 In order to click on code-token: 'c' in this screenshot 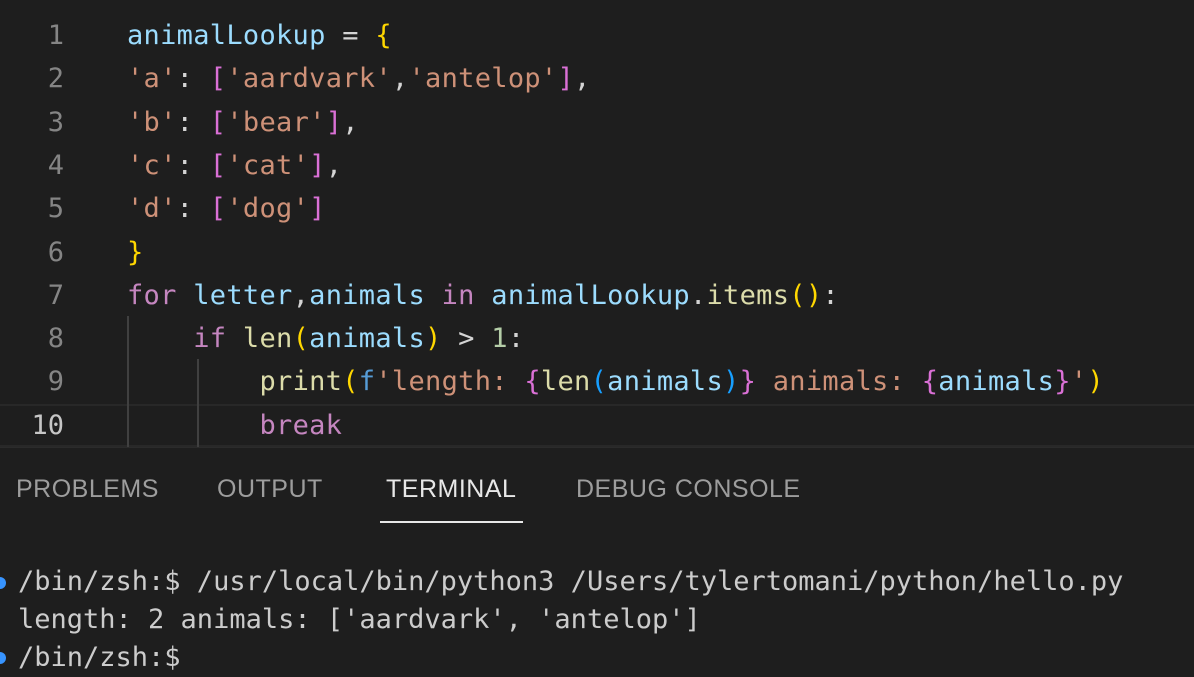, I will do `click(152, 165)`.